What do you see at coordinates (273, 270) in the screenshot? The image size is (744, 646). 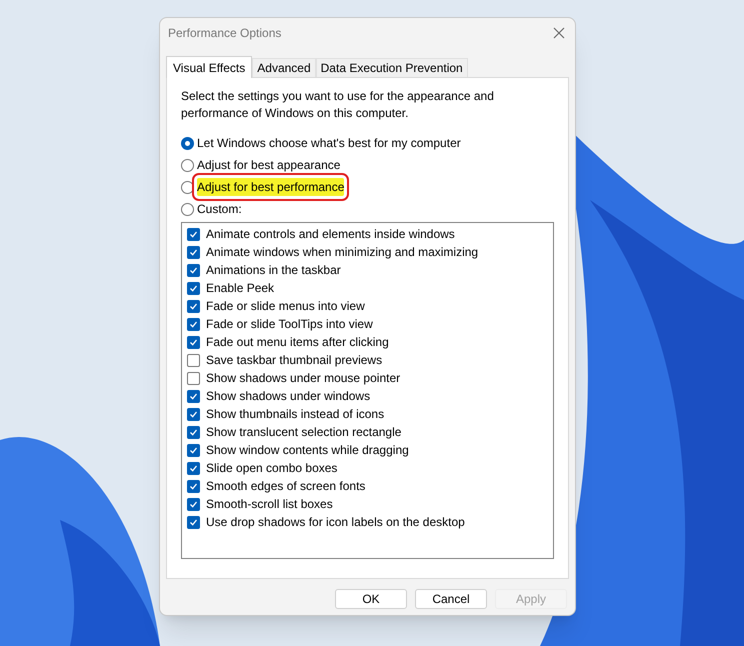 I see `effect-label: Animations in the taskbar` at bounding box center [273, 270].